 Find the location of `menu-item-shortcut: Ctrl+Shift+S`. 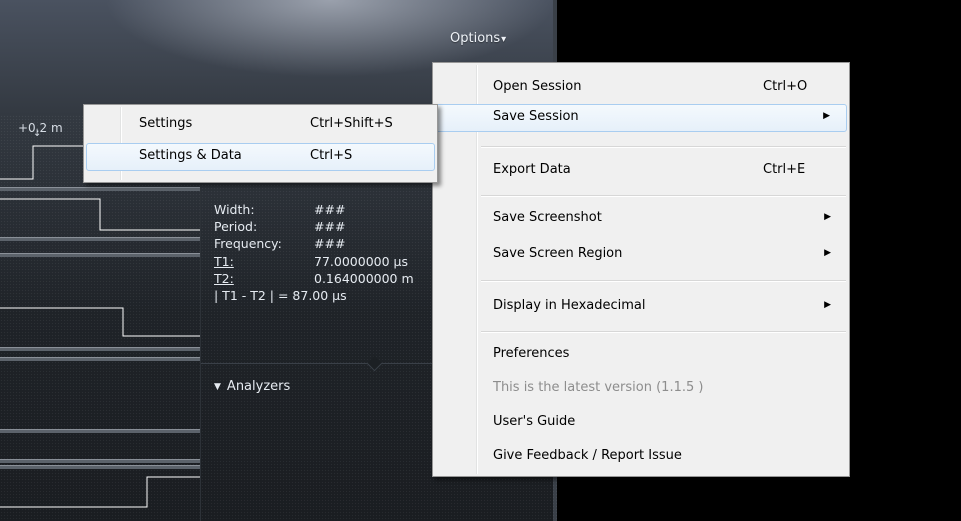

menu-item-shortcut: Ctrl+Shift+S is located at coordinates (351, 123).